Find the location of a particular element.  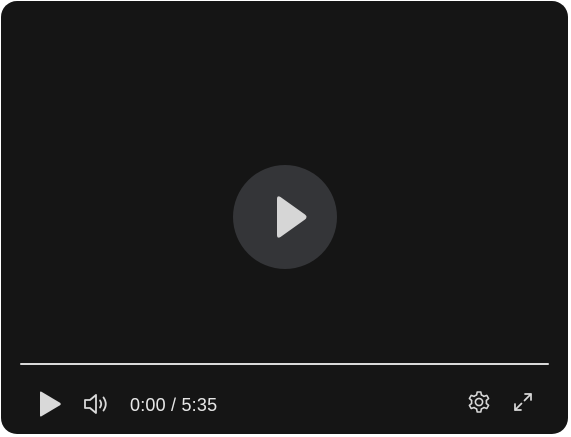

fullscreen-button is located at coordinates (523, 402).